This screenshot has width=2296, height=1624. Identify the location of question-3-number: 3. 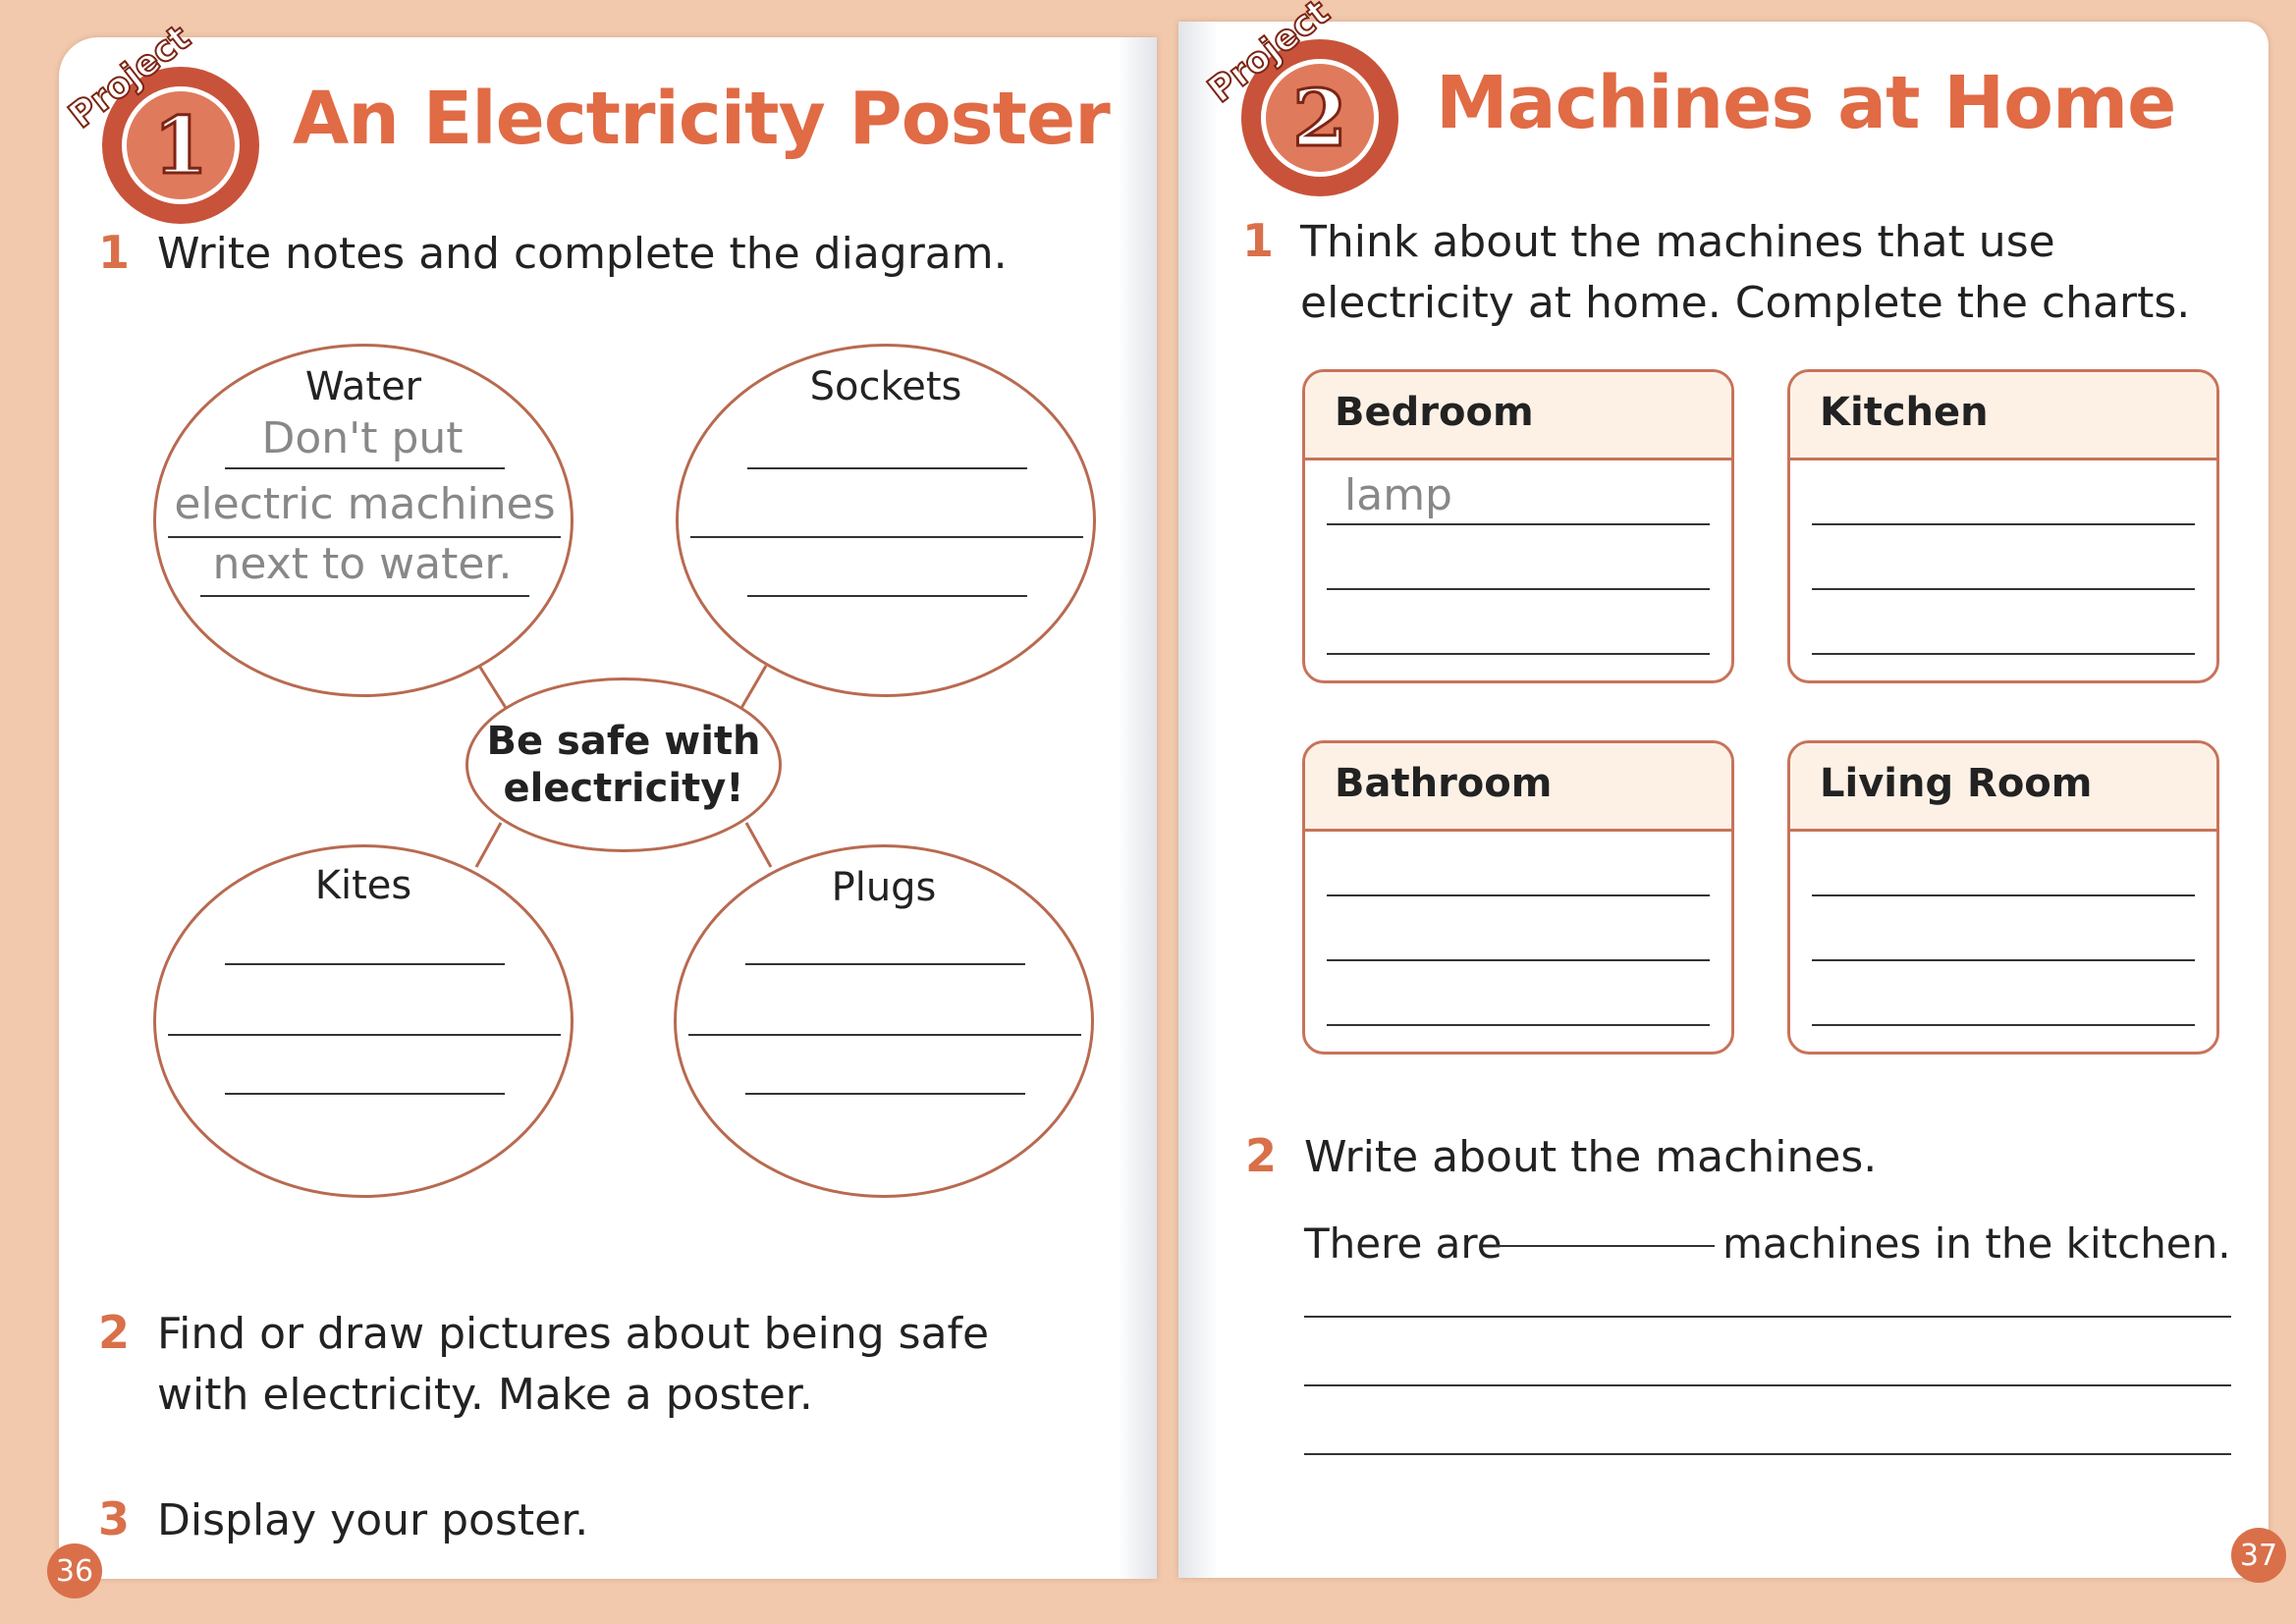
(114, 1518).